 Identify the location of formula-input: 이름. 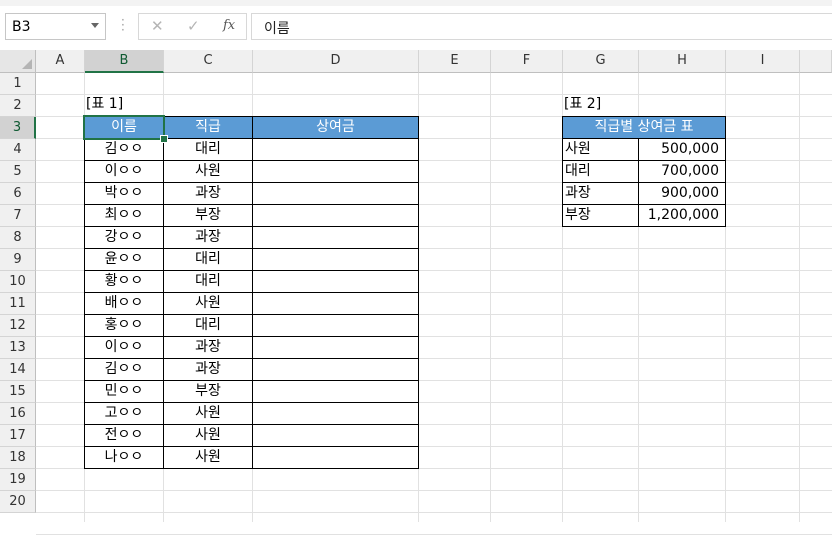
(541, 26).